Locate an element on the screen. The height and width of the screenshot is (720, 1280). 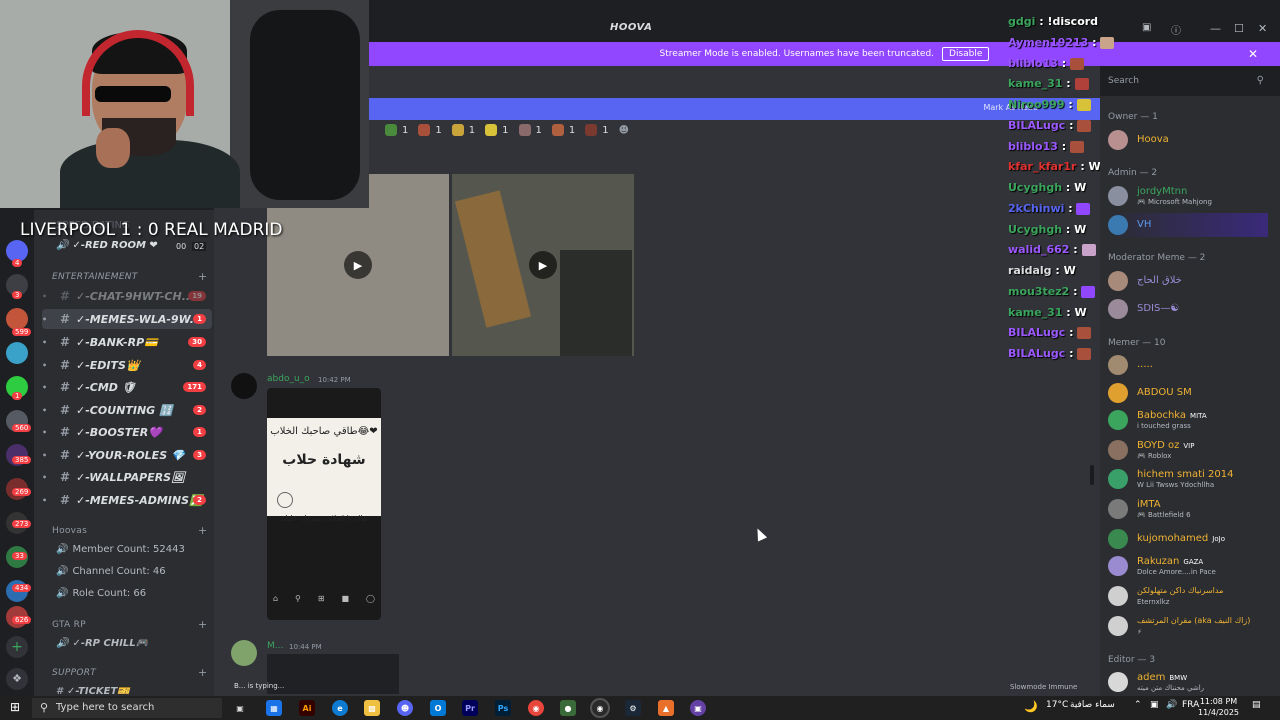
member-item: jordyMtnn 🎮 Microsoft Mahjong is located at coordinates (1190, 196).